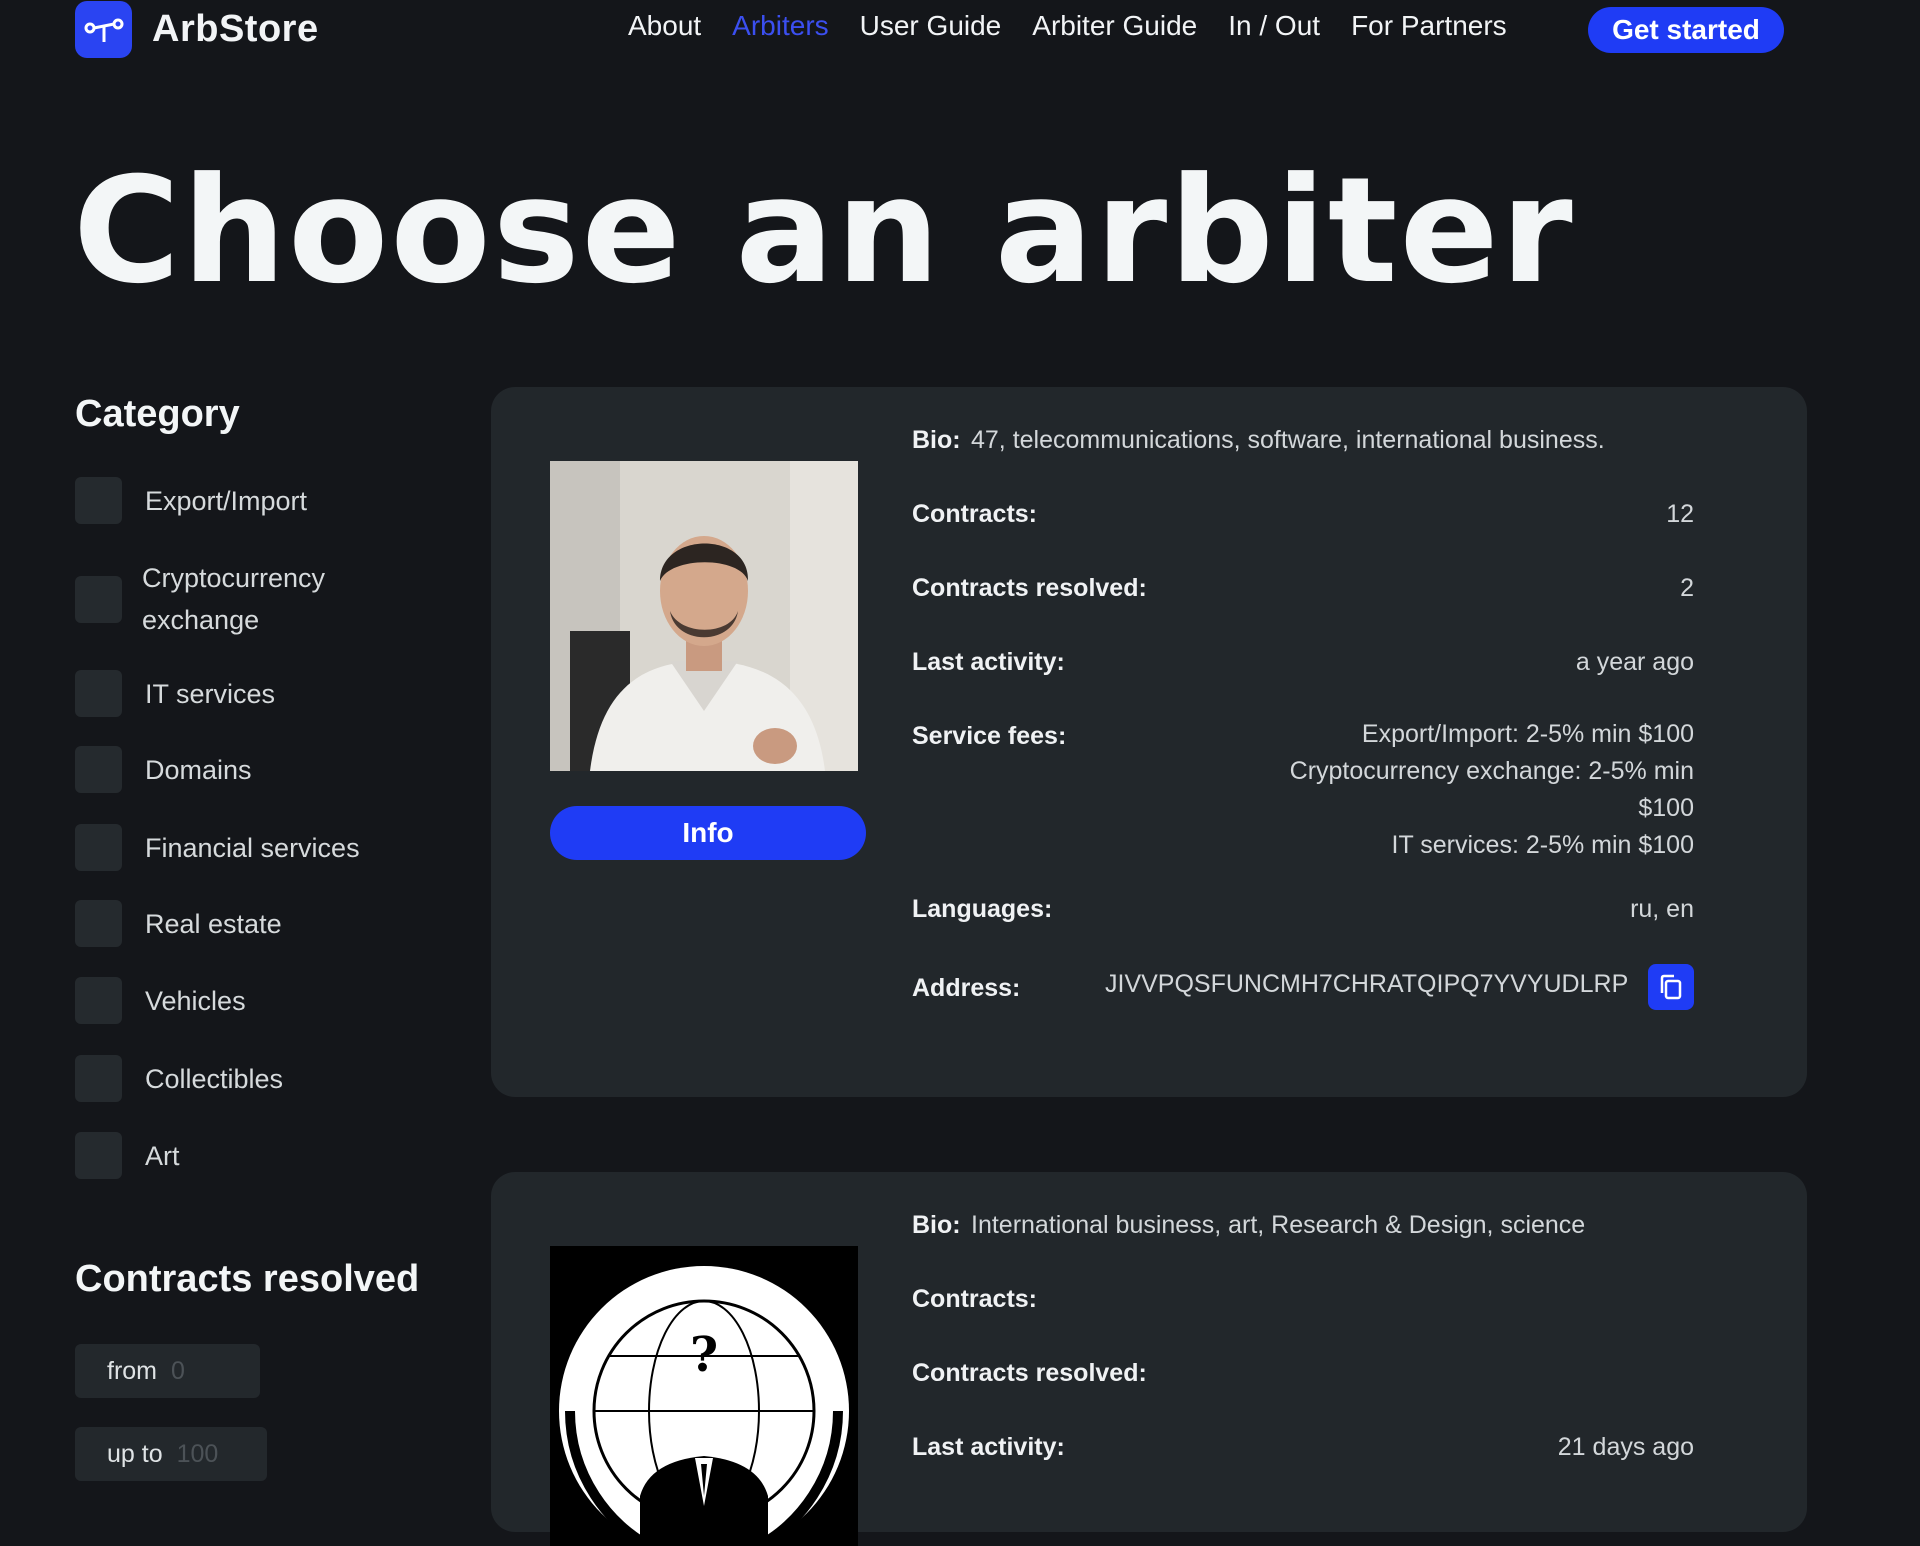 The width and height of the screenshot is (1920, 1546). What do you see at coordinates (132, 1370) in the screenshot?
I see `from-label: from` at bounding box center [132, 1370].